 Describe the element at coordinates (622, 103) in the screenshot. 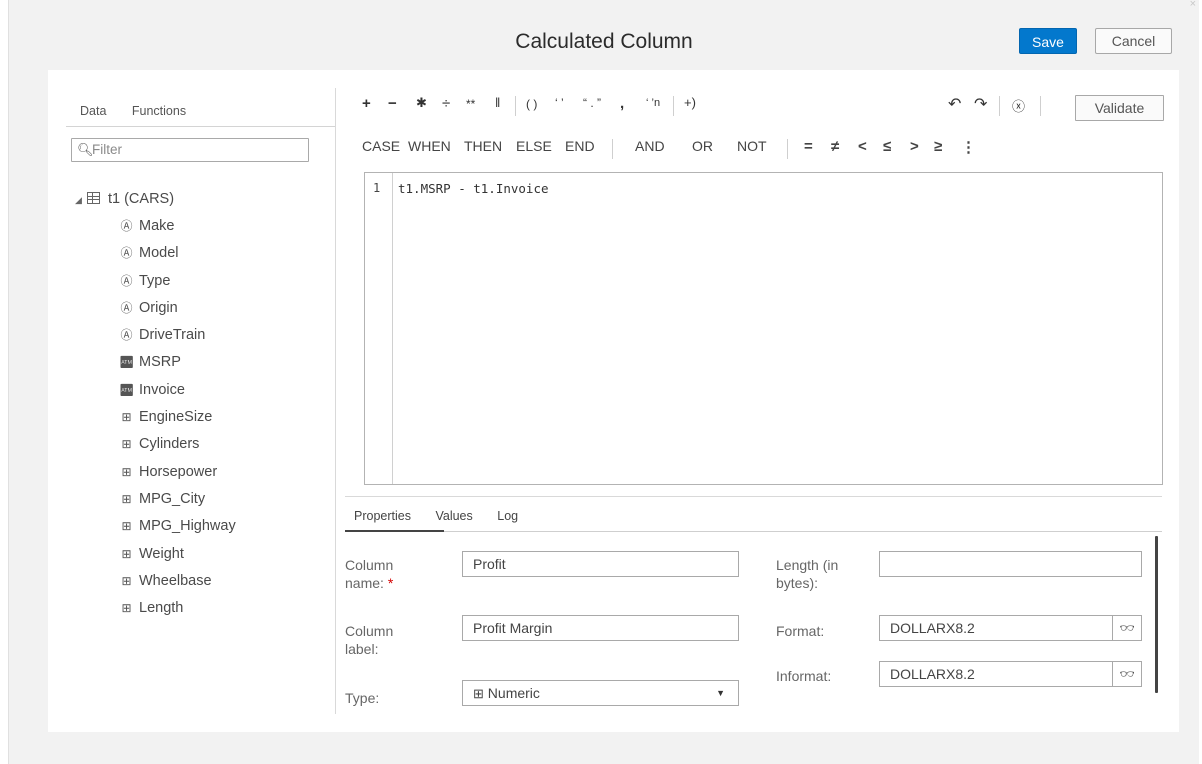

I see `comma-button: ,` at that location.